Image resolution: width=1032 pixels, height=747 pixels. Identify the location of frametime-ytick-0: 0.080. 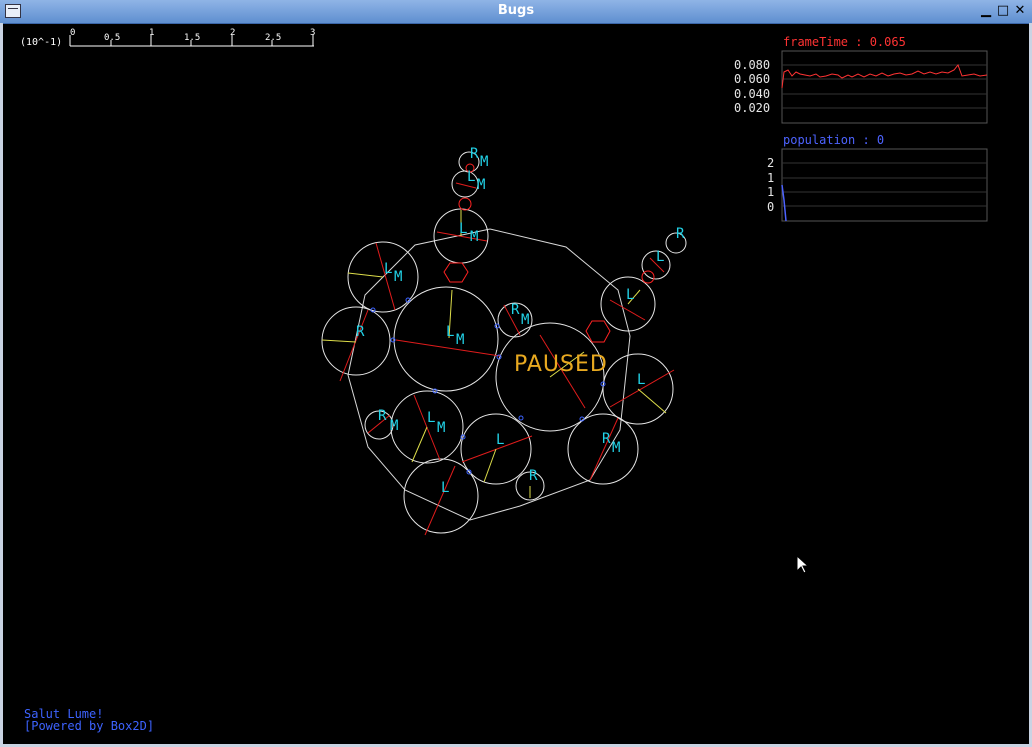
(752, 65).